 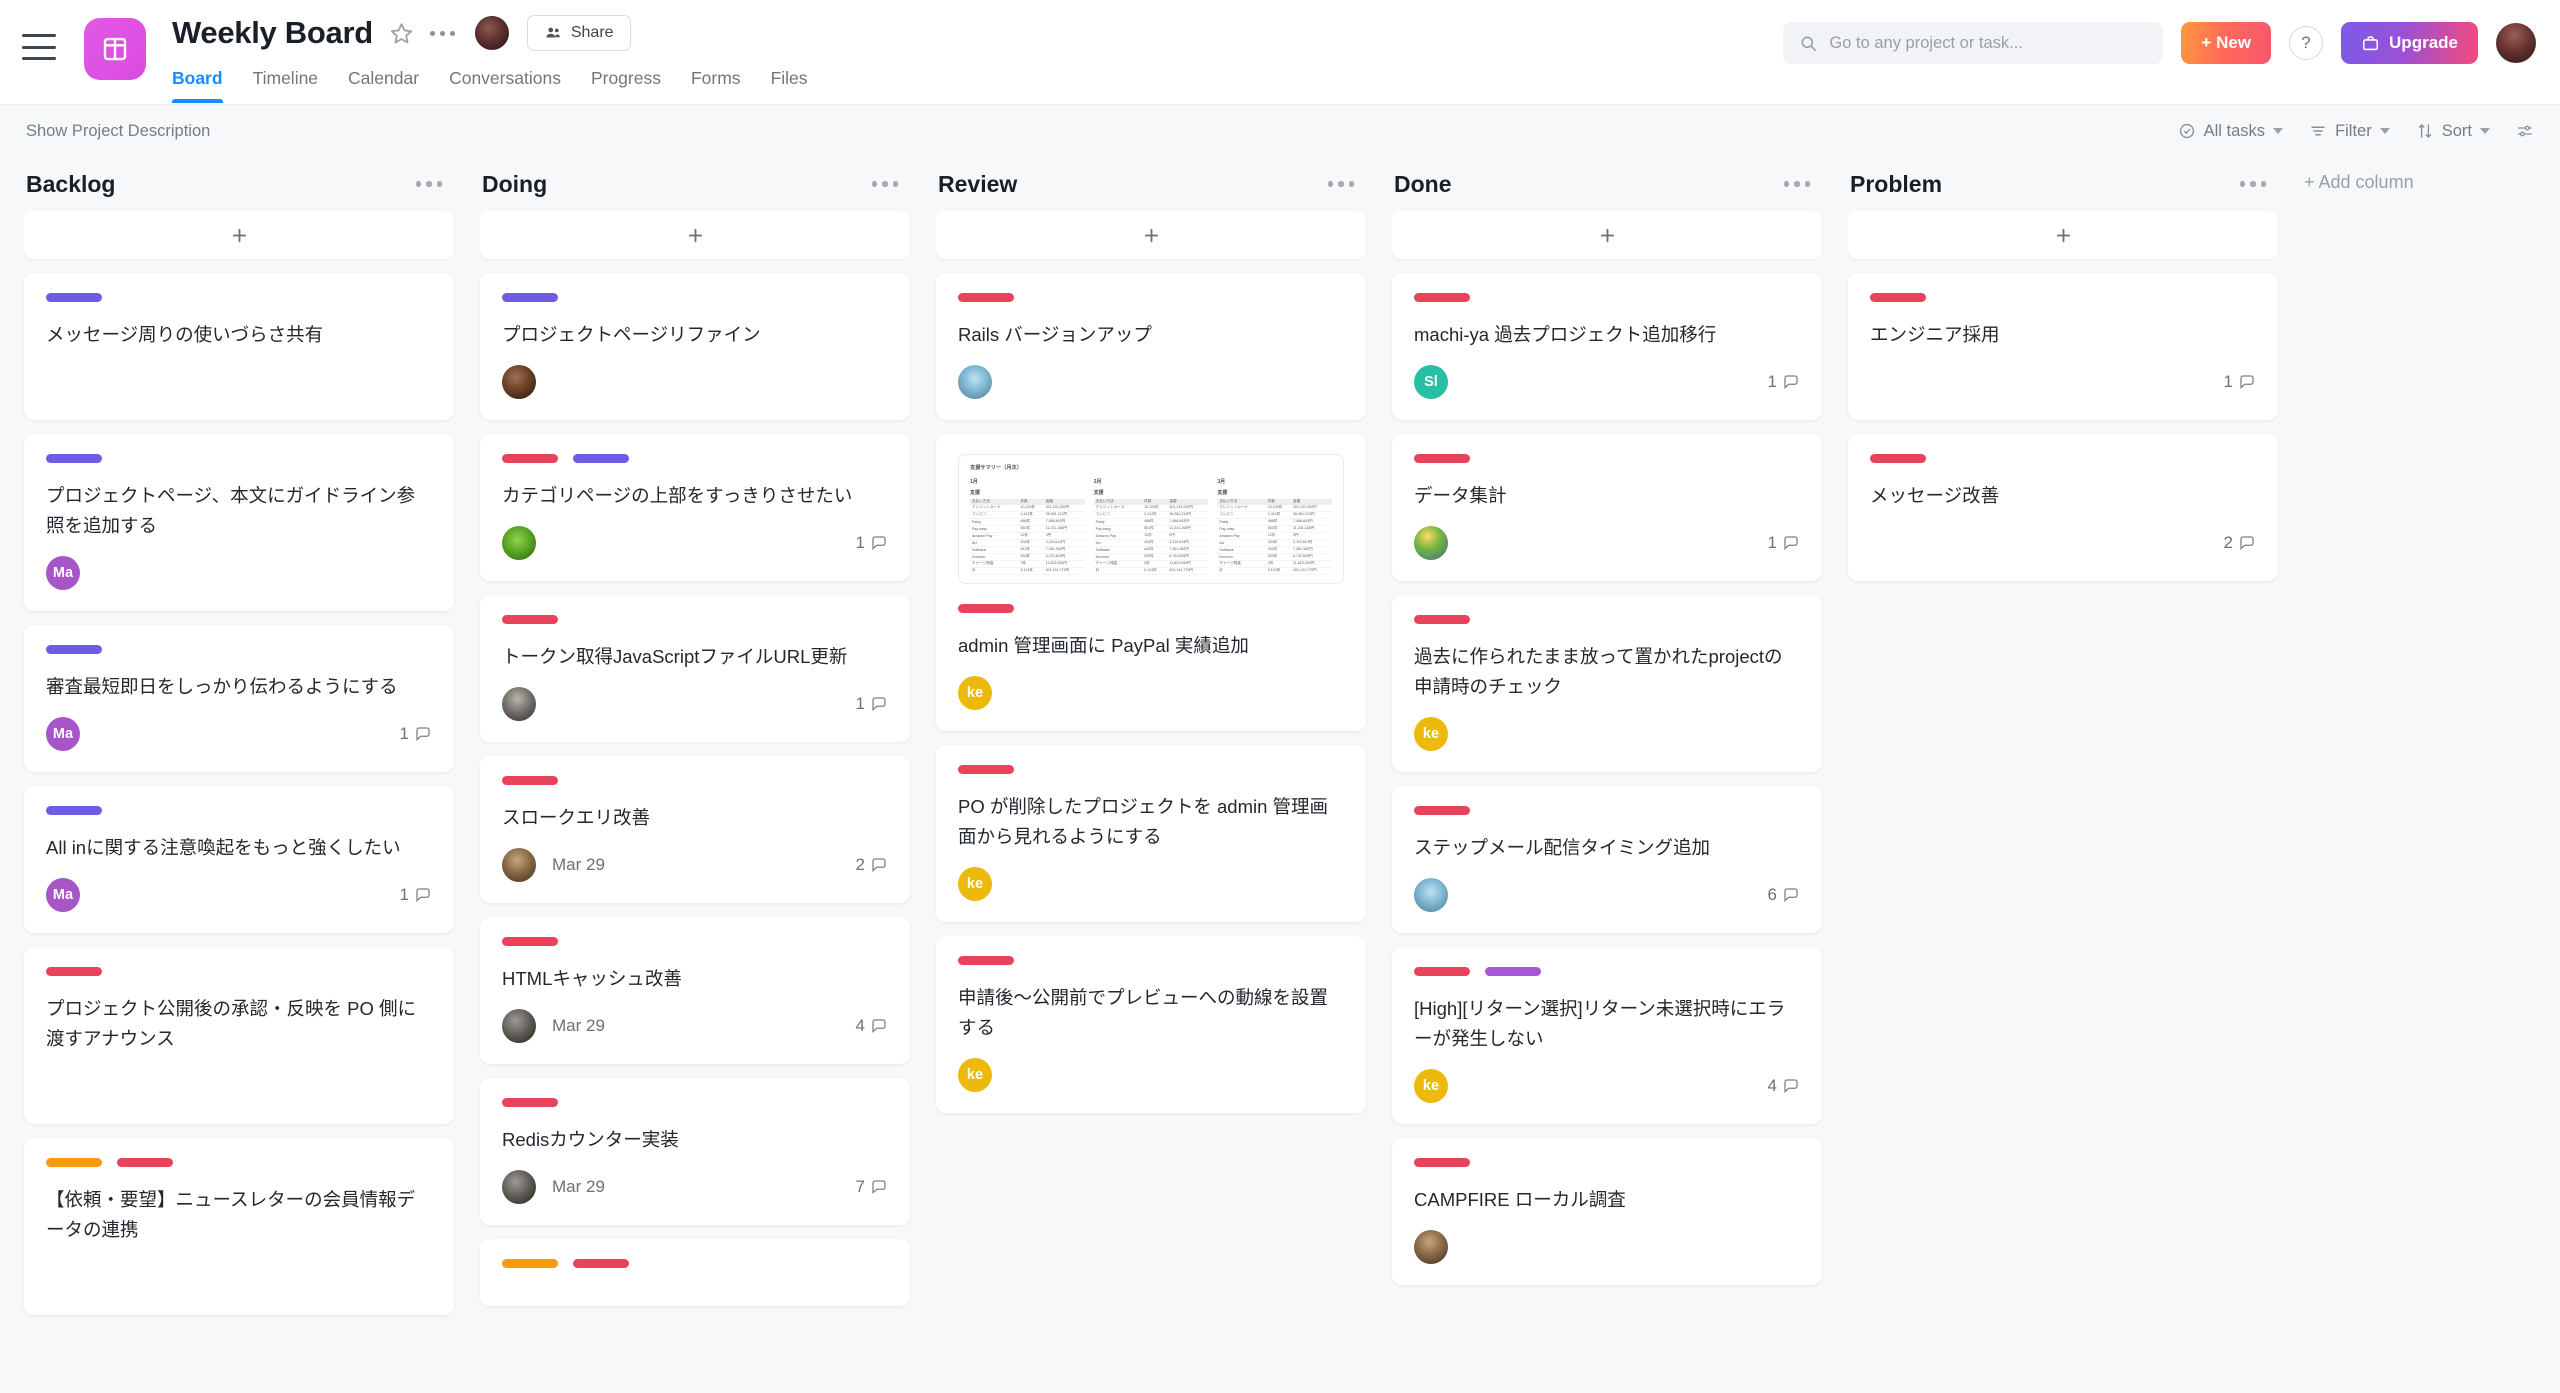 I want to click on tab-progress: Progress, so click(x=626, y=82).